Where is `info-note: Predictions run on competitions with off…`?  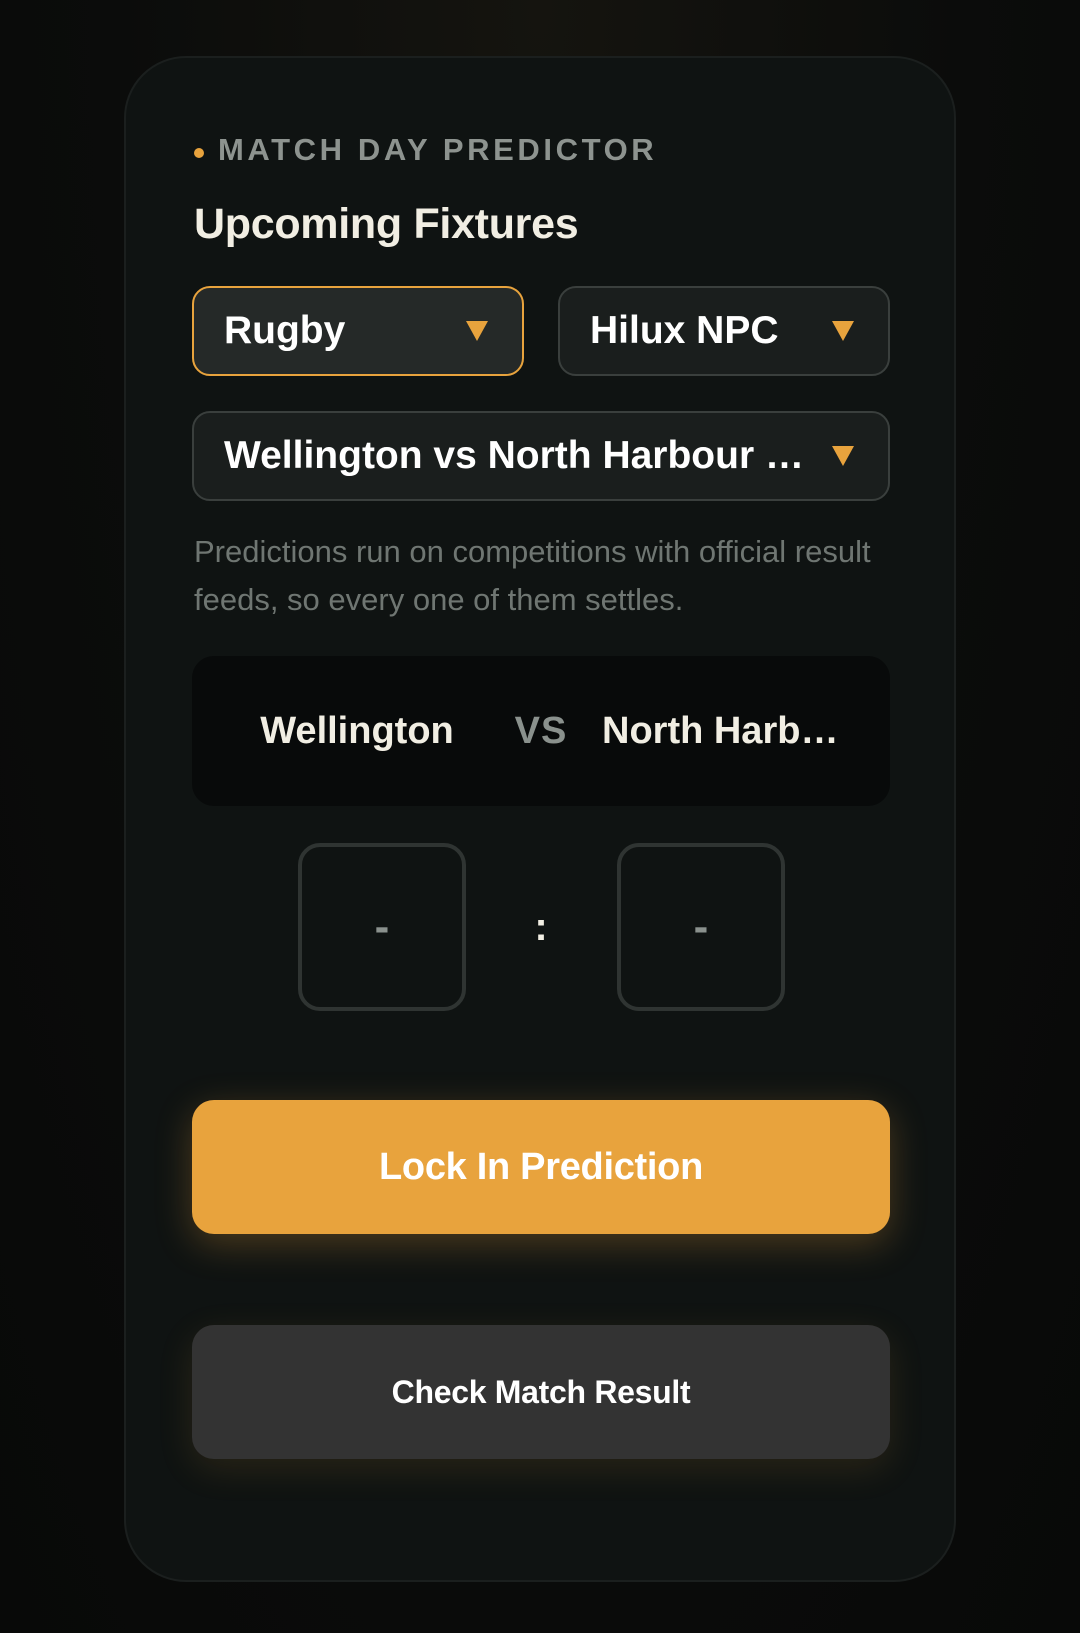
info-note: Predictions run on competitions with off… is located at coordinates (532, 575).